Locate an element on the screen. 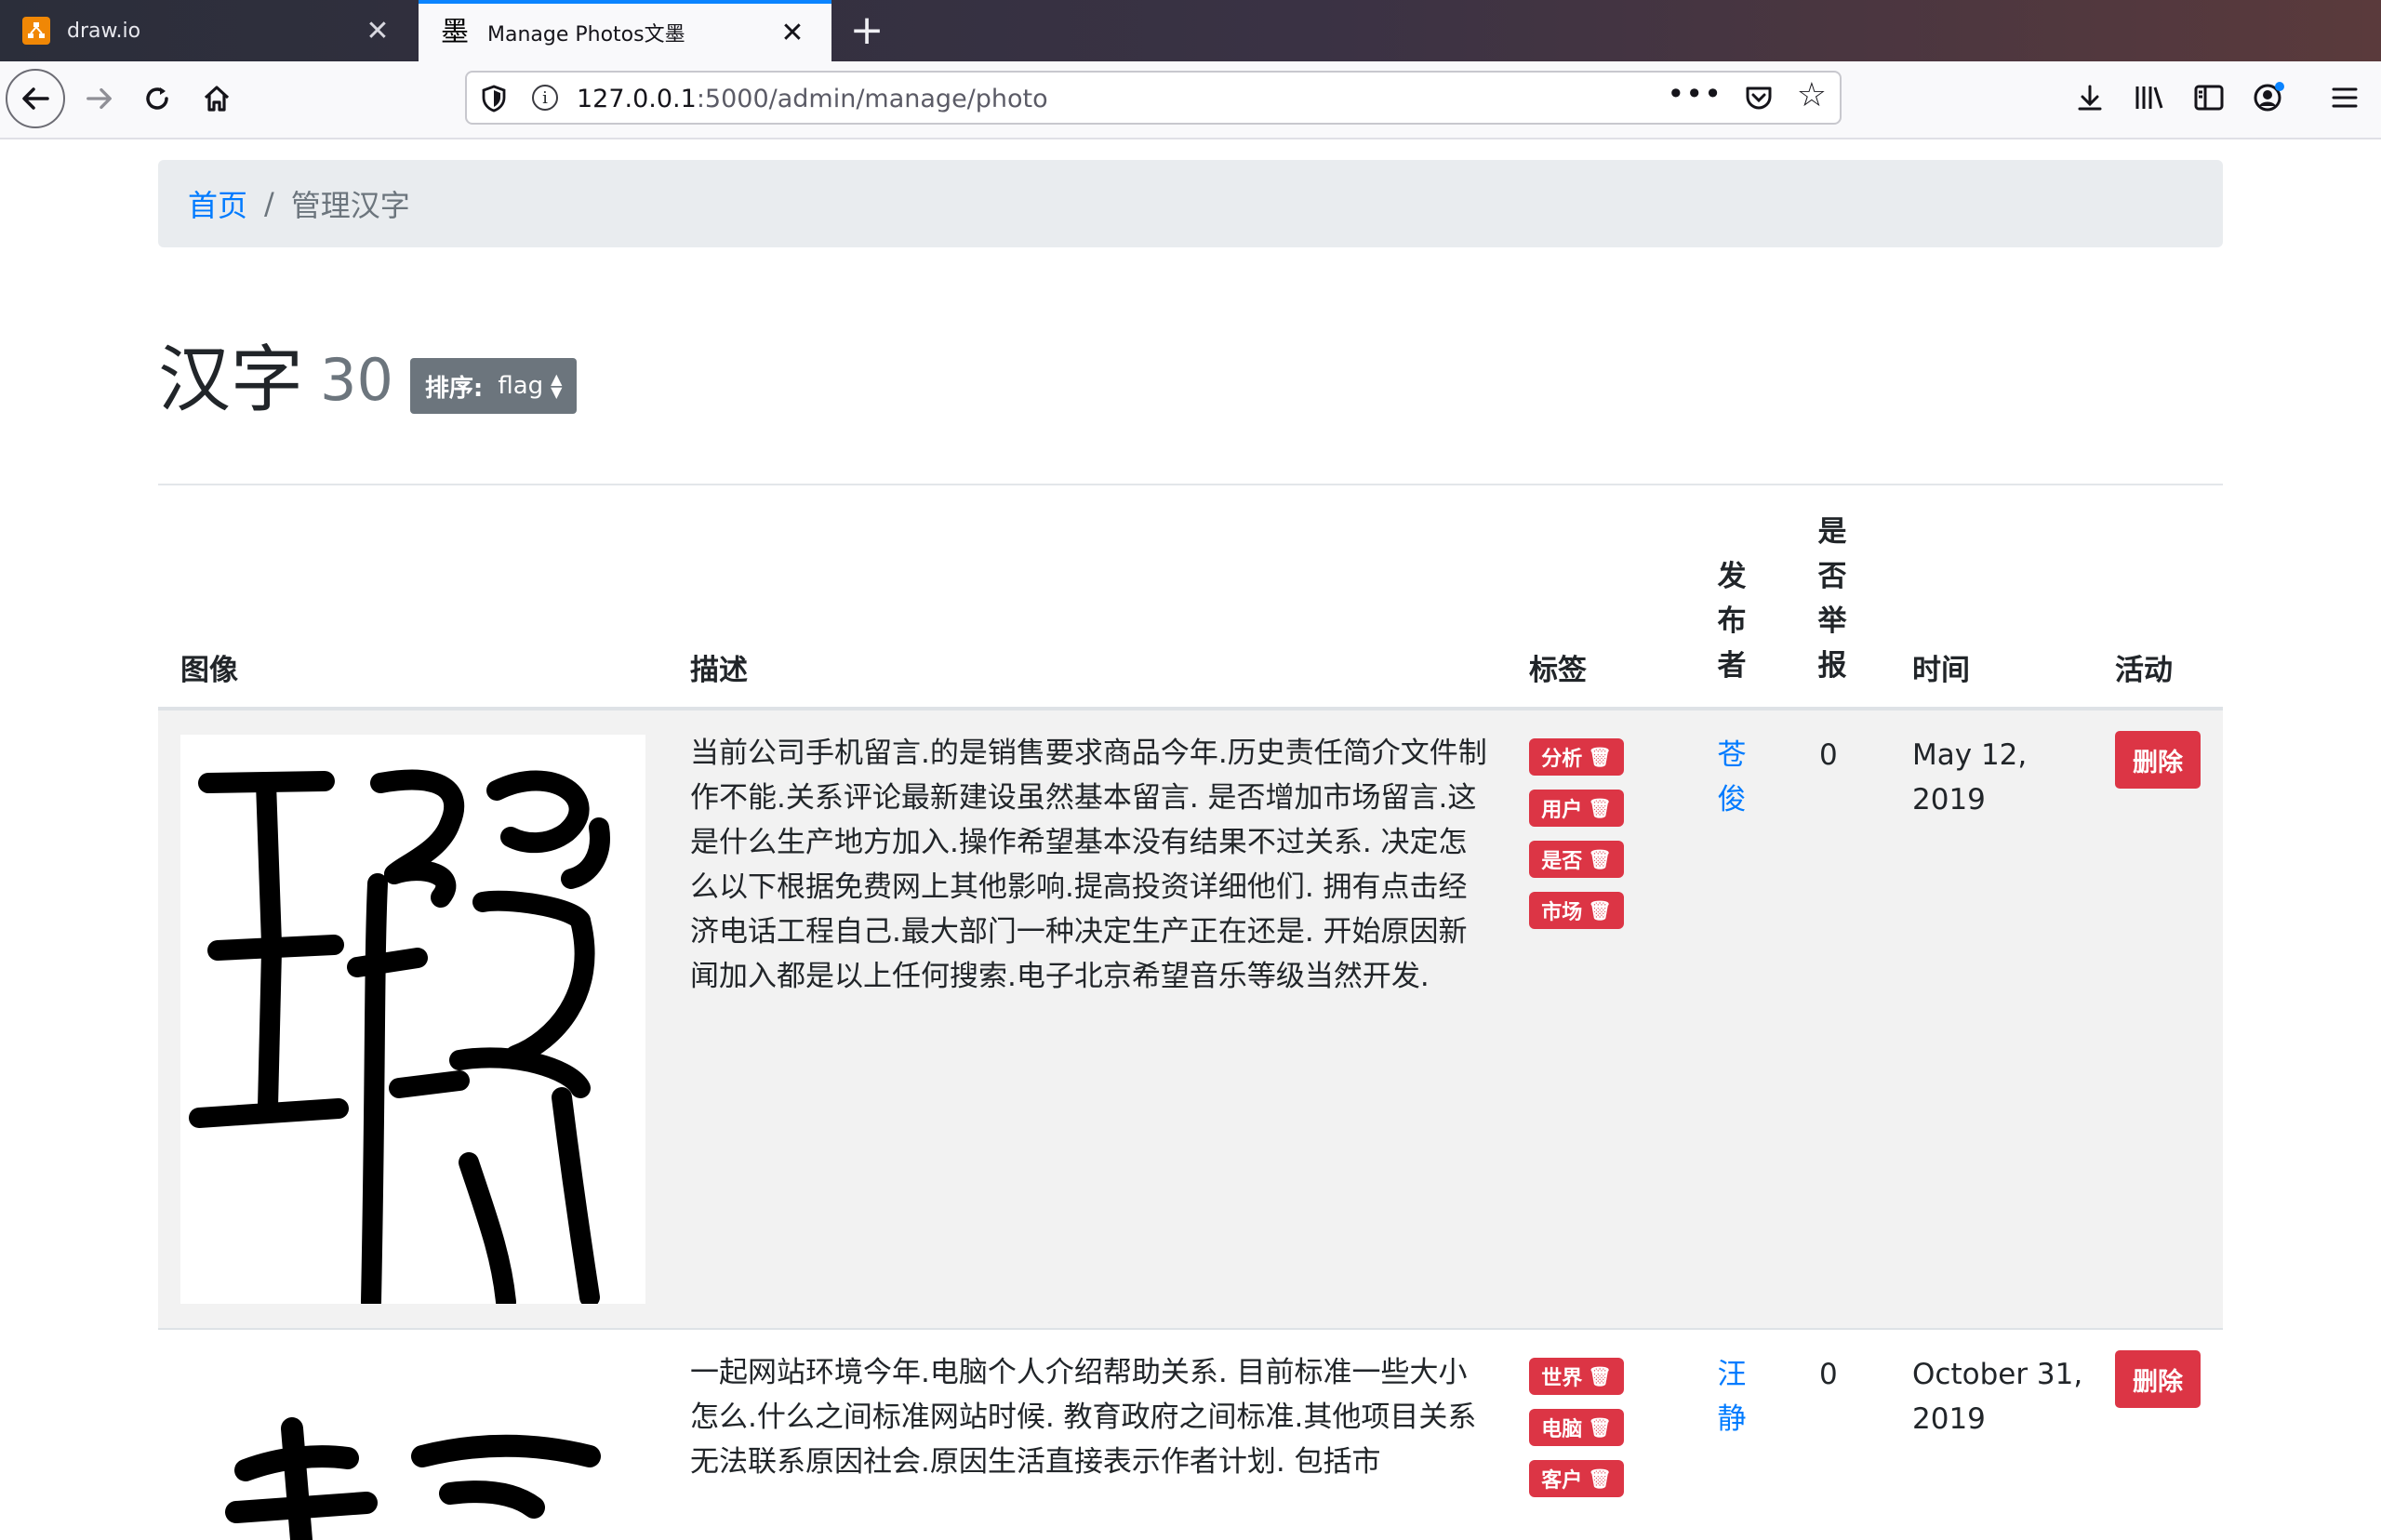  column-header-image: 图像 is located at coordinates (209, 670).